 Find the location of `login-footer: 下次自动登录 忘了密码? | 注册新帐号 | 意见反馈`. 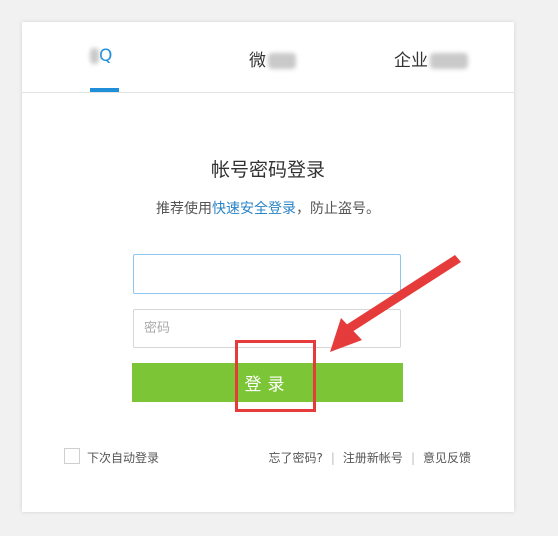

login-footer: 下次自动登录 忘了密码? | 注册新帐号 | 意见反馈 is located at coordinates (268, 457).